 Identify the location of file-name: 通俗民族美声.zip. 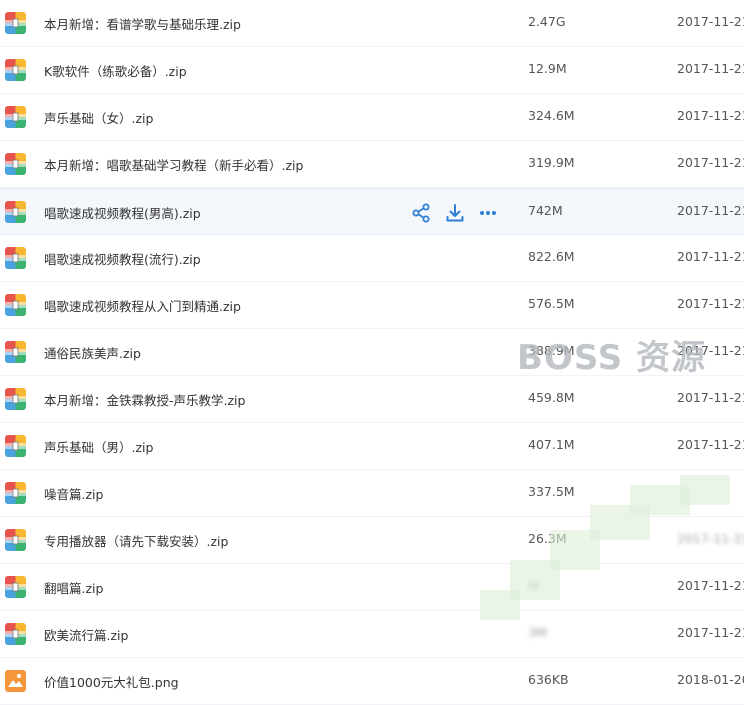
(92, 352).